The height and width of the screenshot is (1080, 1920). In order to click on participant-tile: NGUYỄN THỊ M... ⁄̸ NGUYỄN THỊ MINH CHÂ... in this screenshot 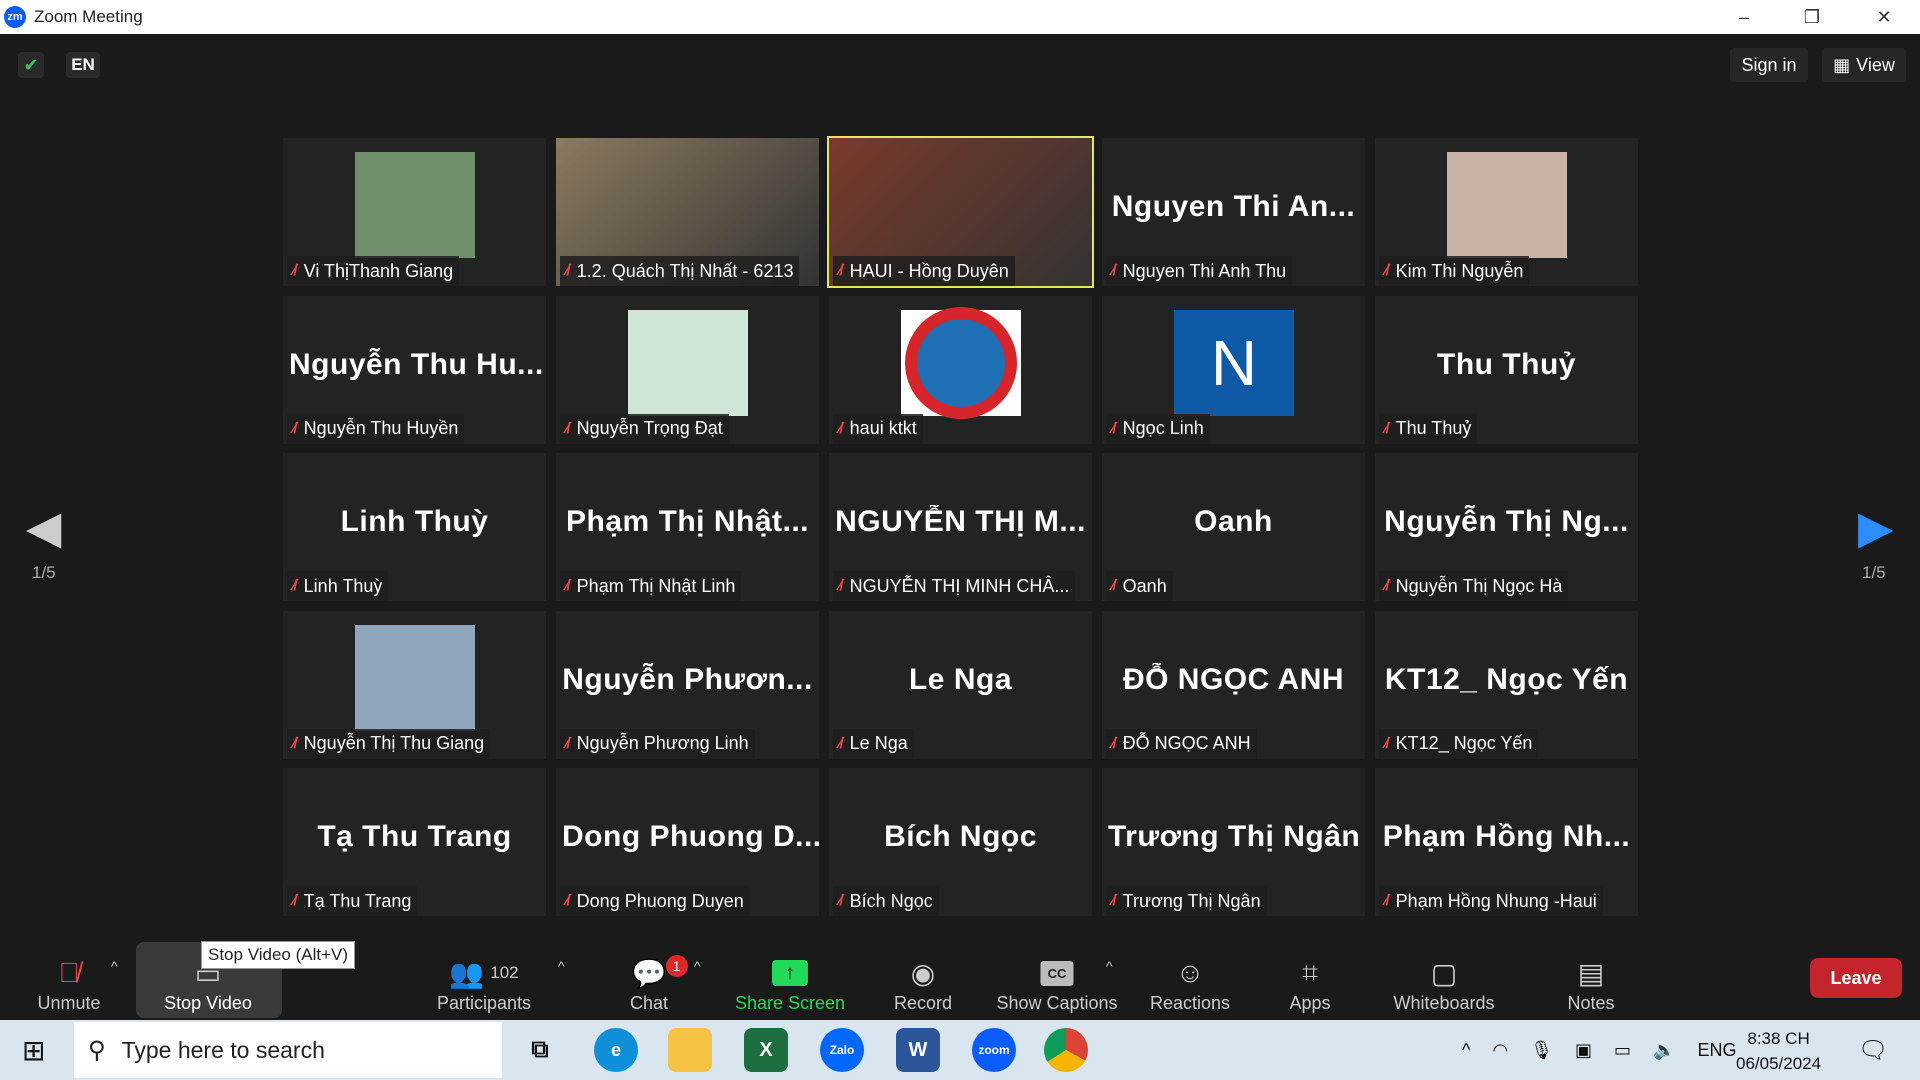, I will do `click(960, 527)`.